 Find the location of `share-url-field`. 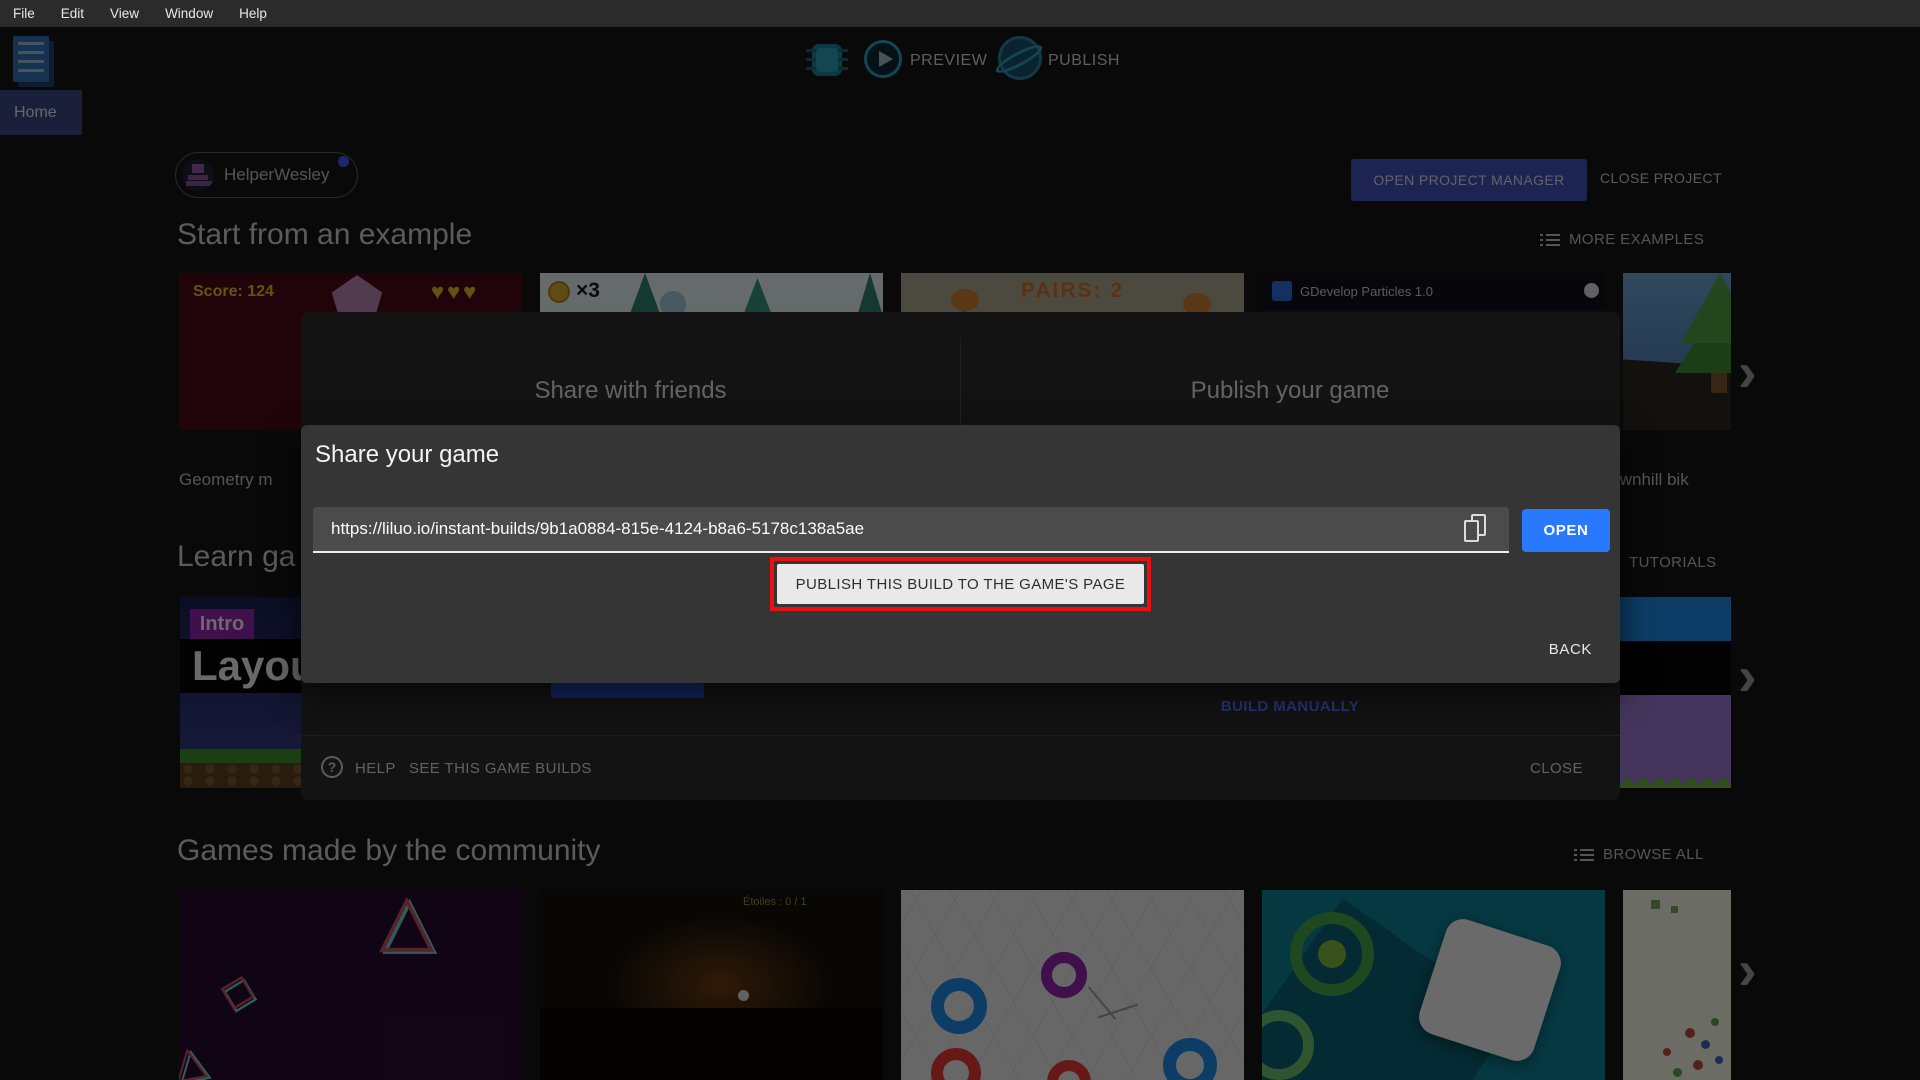

share-url-field is located at coordinates (911, 530).